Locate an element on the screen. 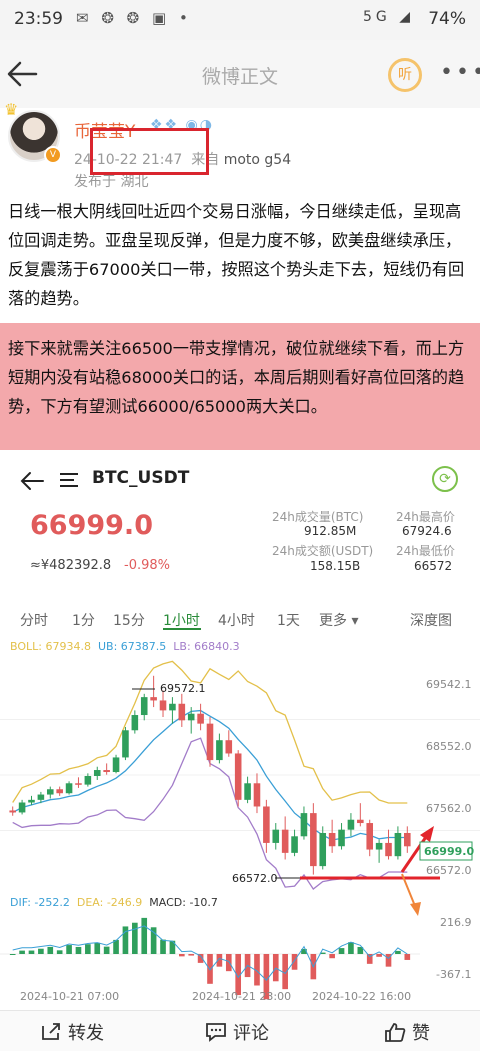 The width and height of the screenshot is (480, 1051). macd-tick: -367.1 is located at coordinates (453, 974).